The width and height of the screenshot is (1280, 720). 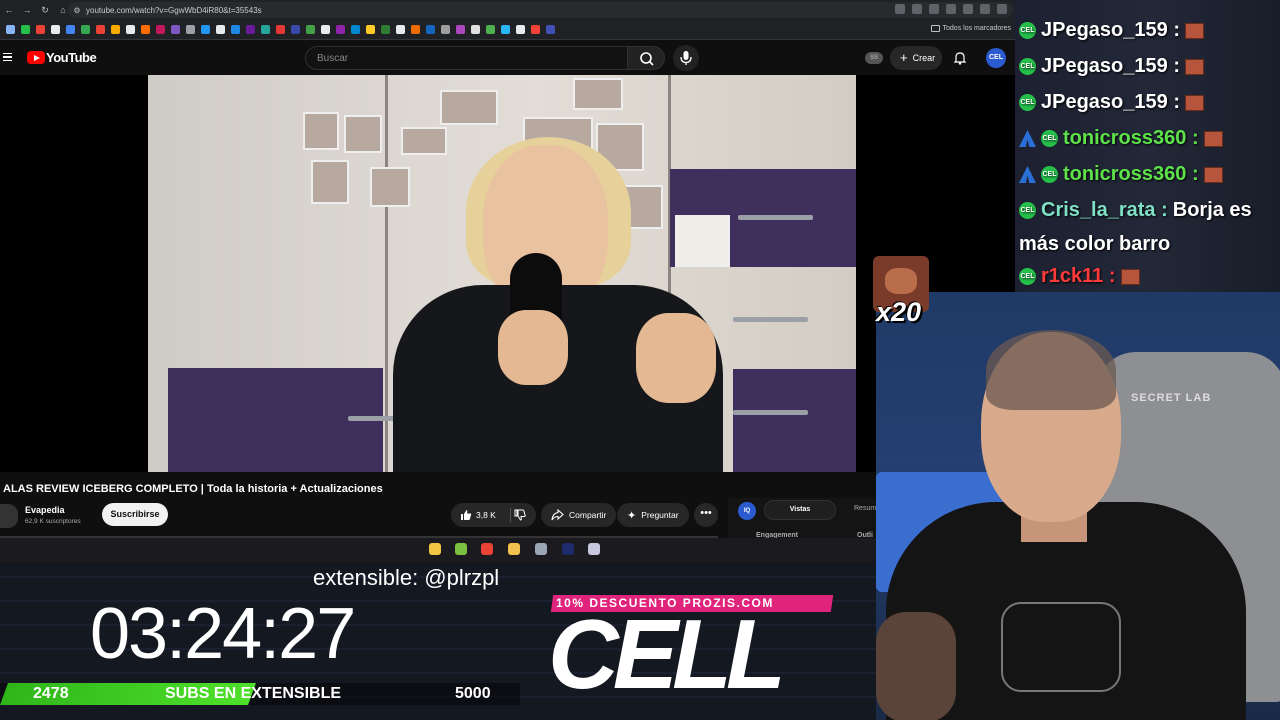 I want to click on downloads-icon, so click(x=985, y=9).